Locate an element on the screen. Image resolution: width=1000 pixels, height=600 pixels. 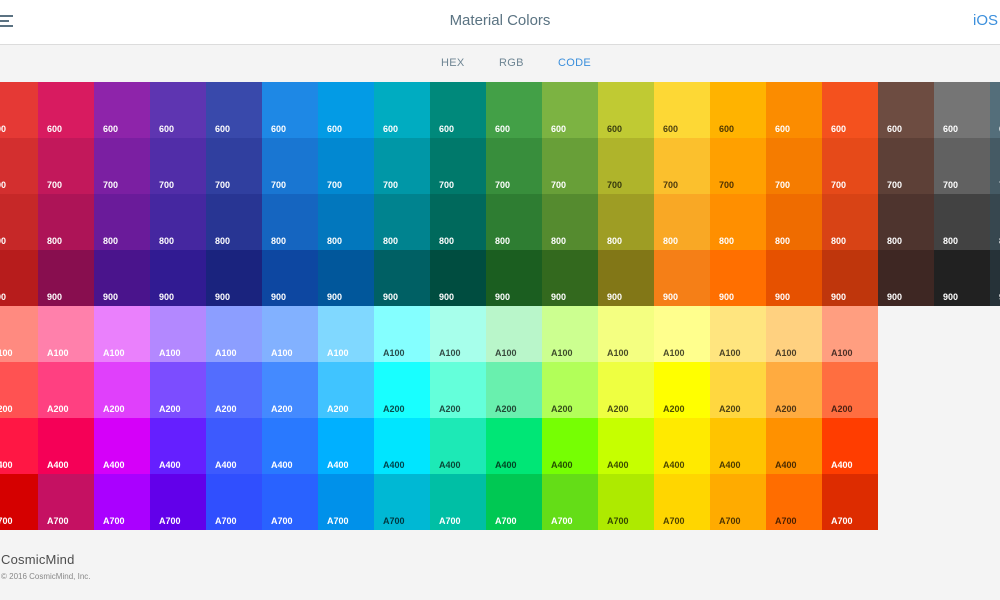
swatch-red-a700: A700 is located at coordinates (19, 502).